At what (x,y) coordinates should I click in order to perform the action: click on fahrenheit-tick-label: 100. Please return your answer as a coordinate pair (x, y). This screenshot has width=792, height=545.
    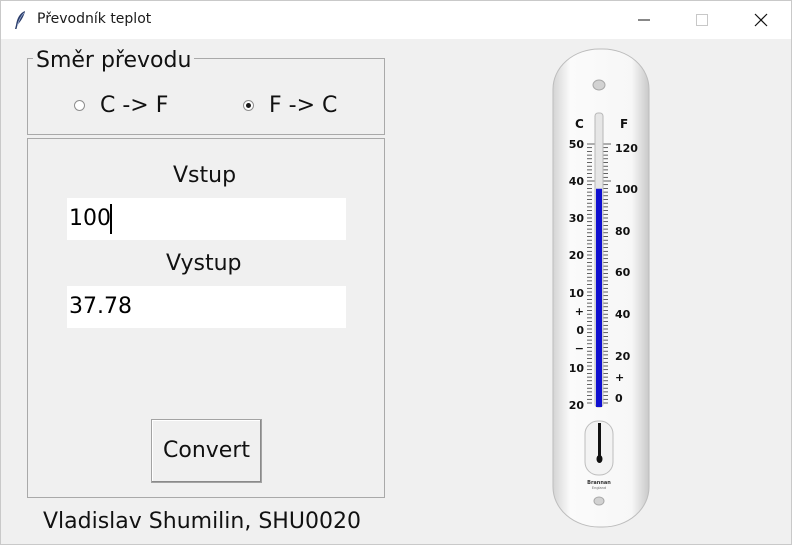
    Looking at the image, I should click on (626, 189).